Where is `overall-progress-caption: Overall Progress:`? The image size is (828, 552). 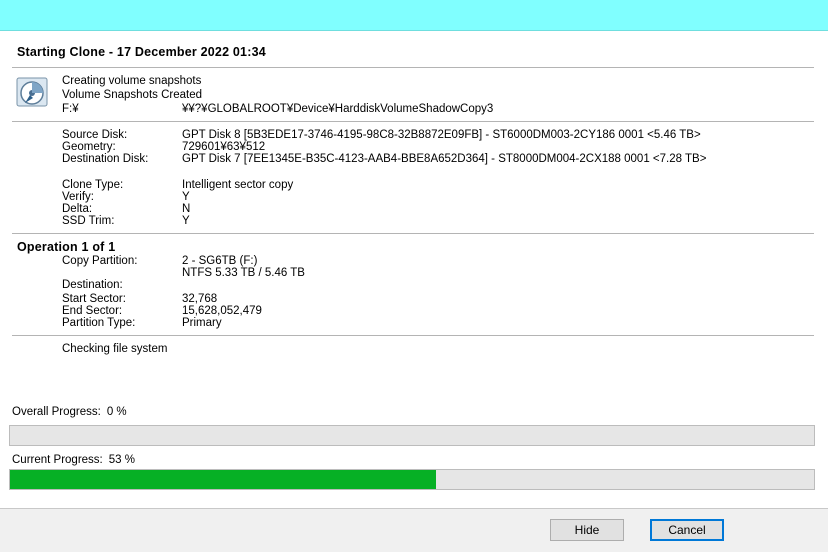
overall-progress-caption: Overall Progress: is located at coordinates (56, 412).